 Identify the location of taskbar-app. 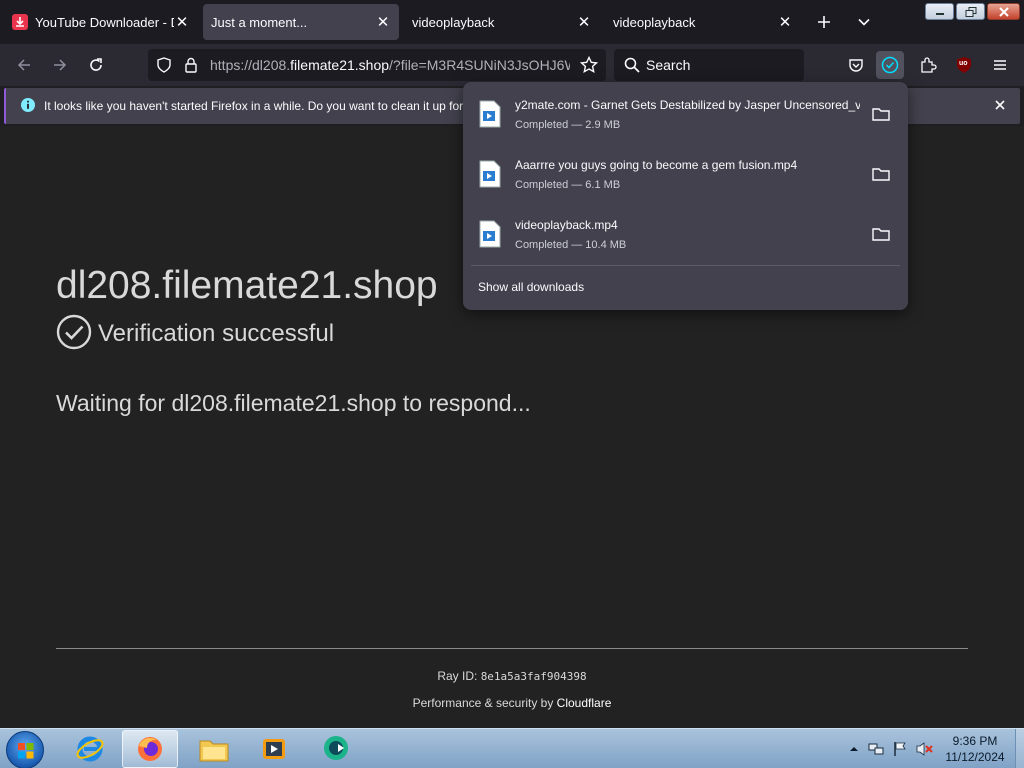
(336, 749).